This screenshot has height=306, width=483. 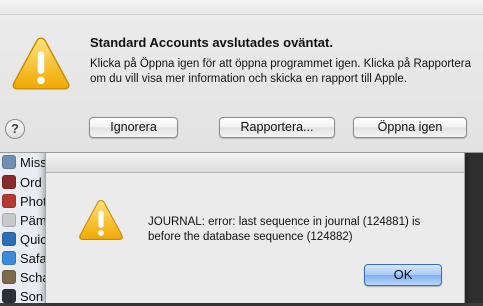 What do you see at coordinates (33, 201) in the screenshot?
I see `app-name: Phot` at bounding box center [33, 201].